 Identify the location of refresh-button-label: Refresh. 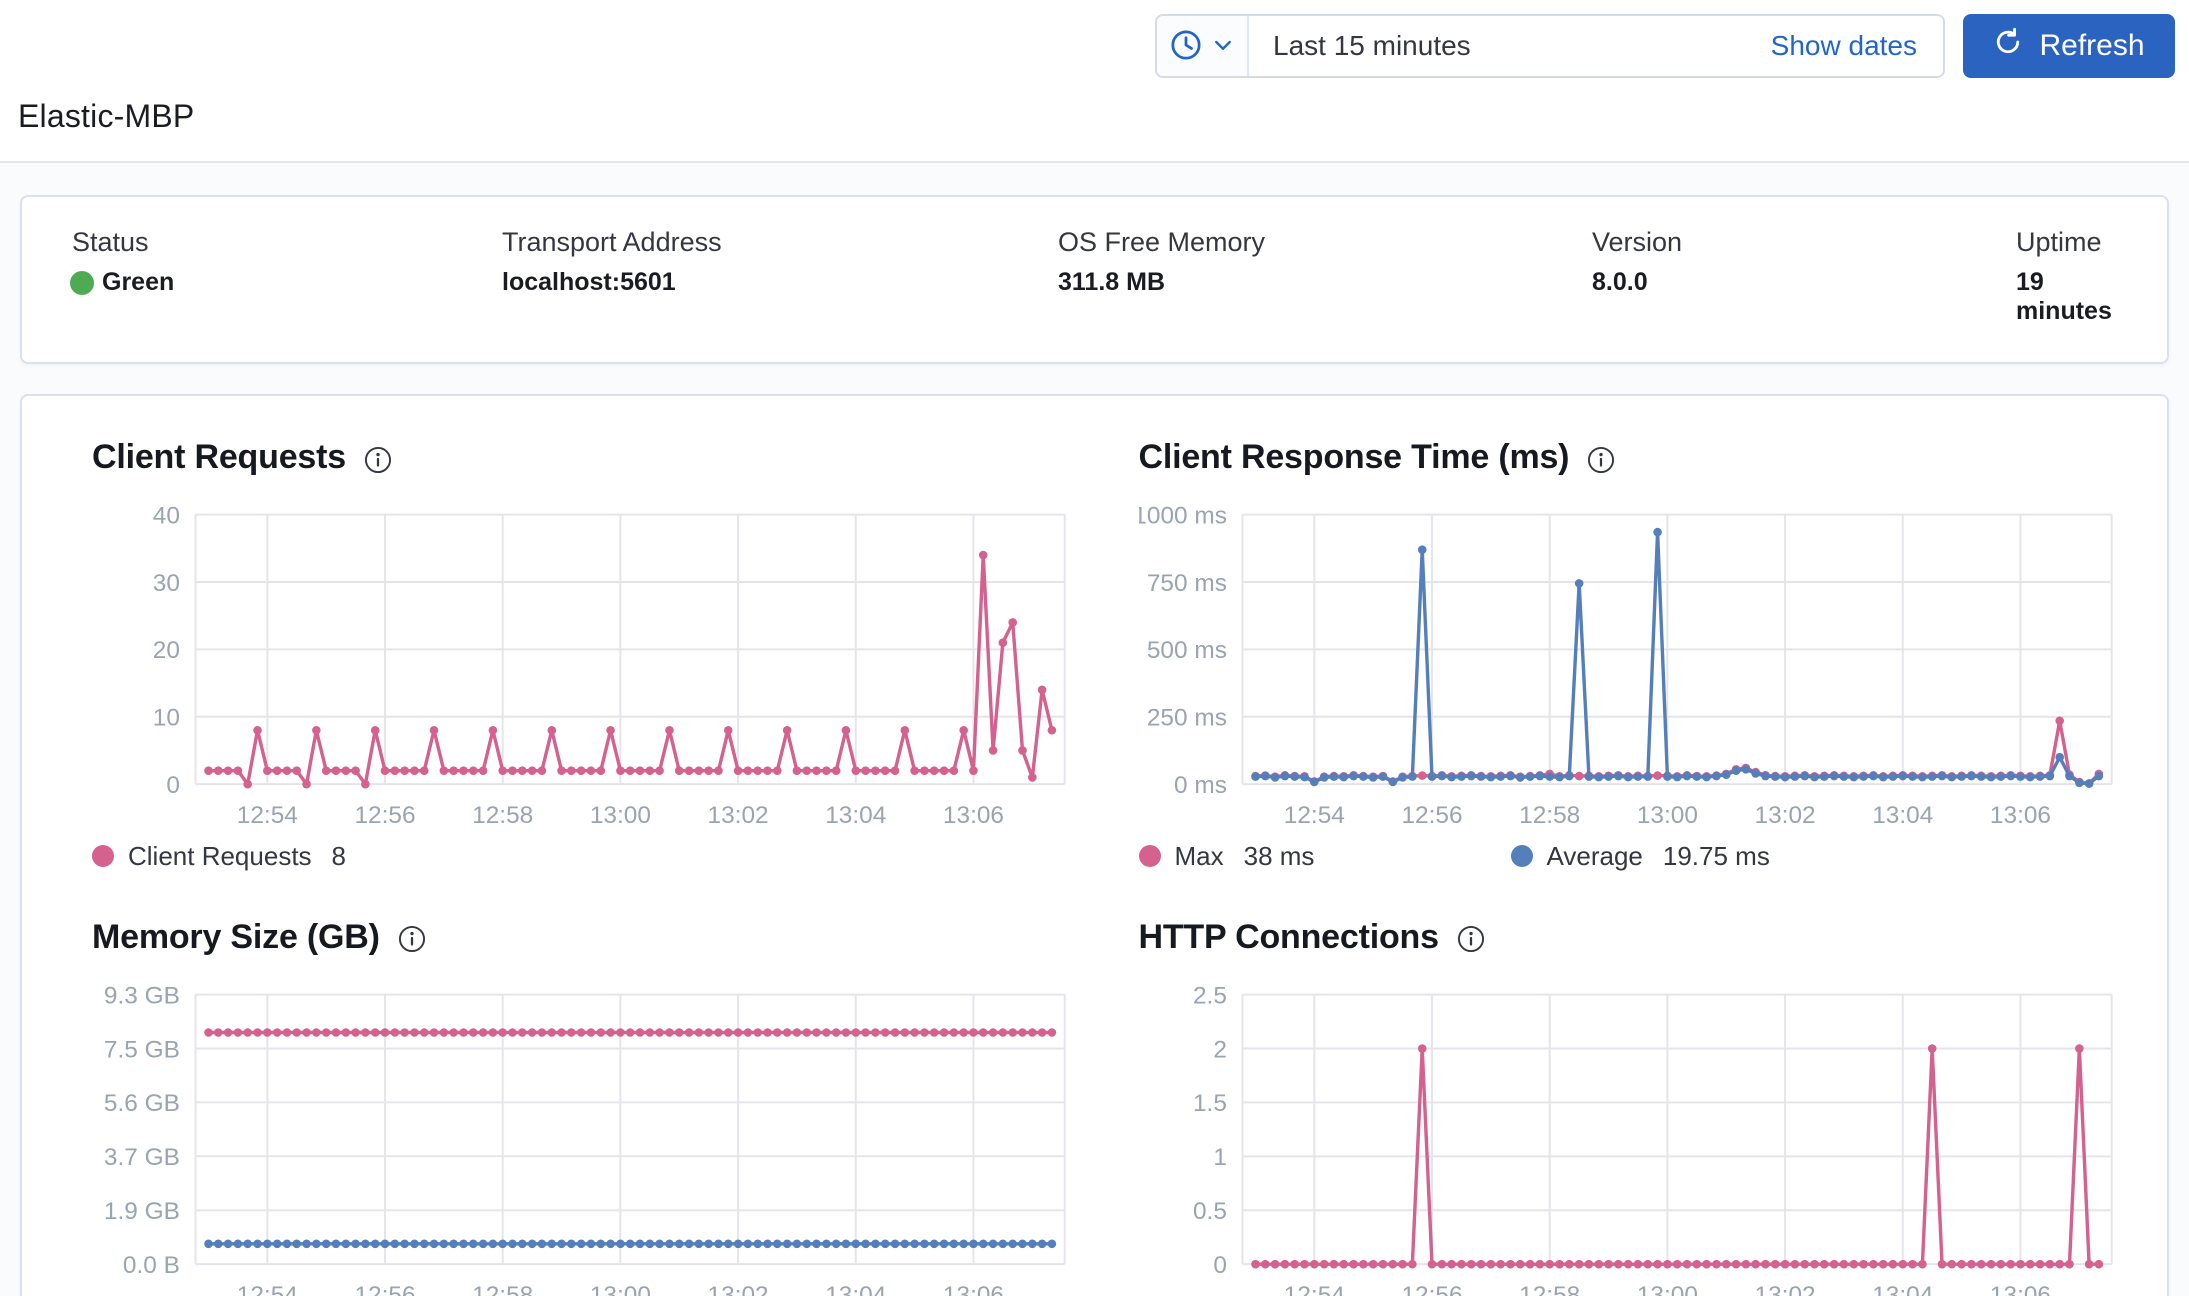
(2092, 45).